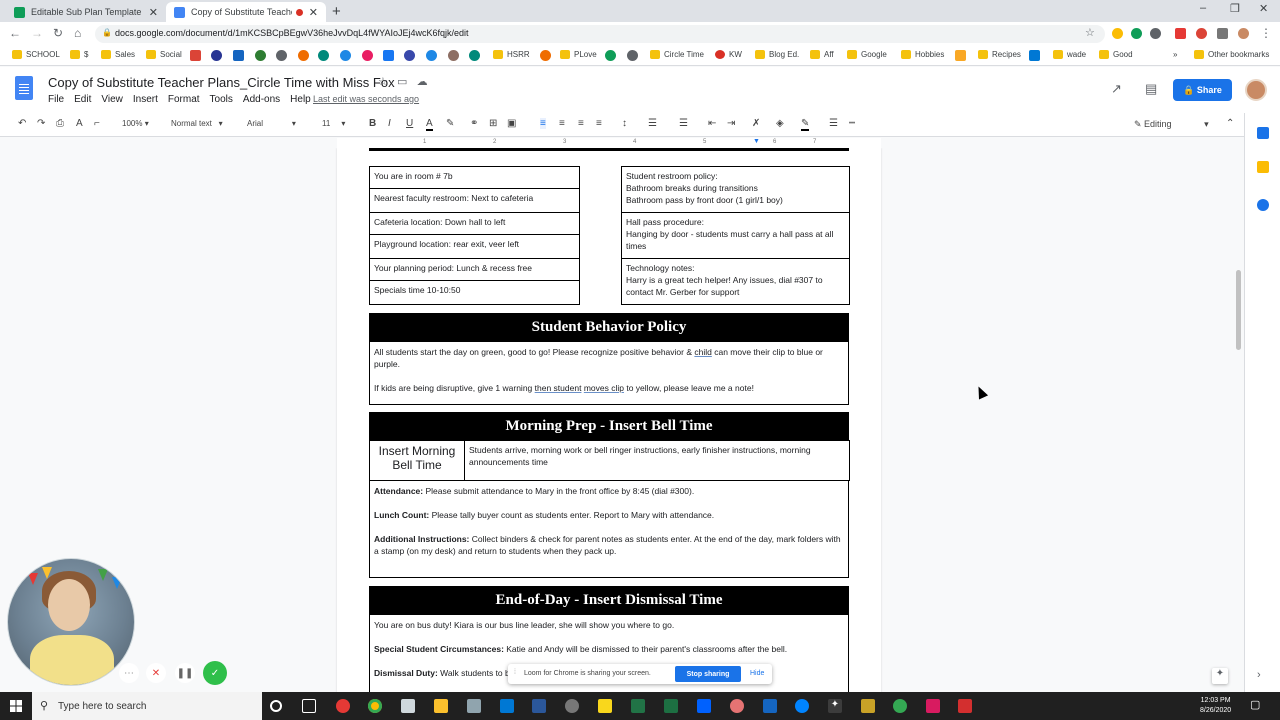 The image size is (1280, 720). Describe the element at coordinates (1235, 8) in the screenshot. I see `restore-button: ❐` at that location.